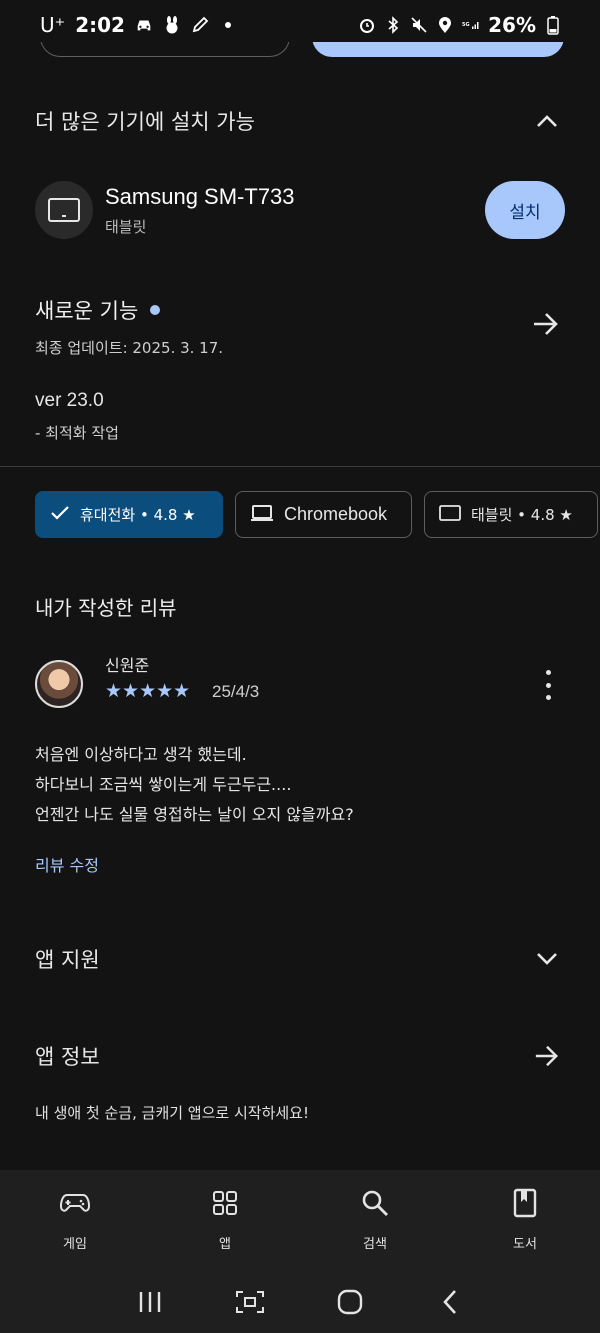  I want to click on whats-new-title: 새로운 기능, so click(87, 311).